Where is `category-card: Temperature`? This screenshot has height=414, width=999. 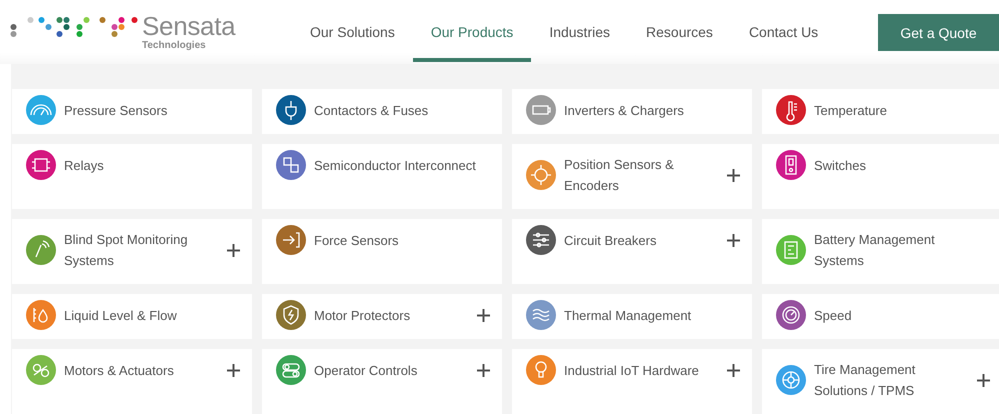 category-card: Temperature is located at coordinates (880, 111).